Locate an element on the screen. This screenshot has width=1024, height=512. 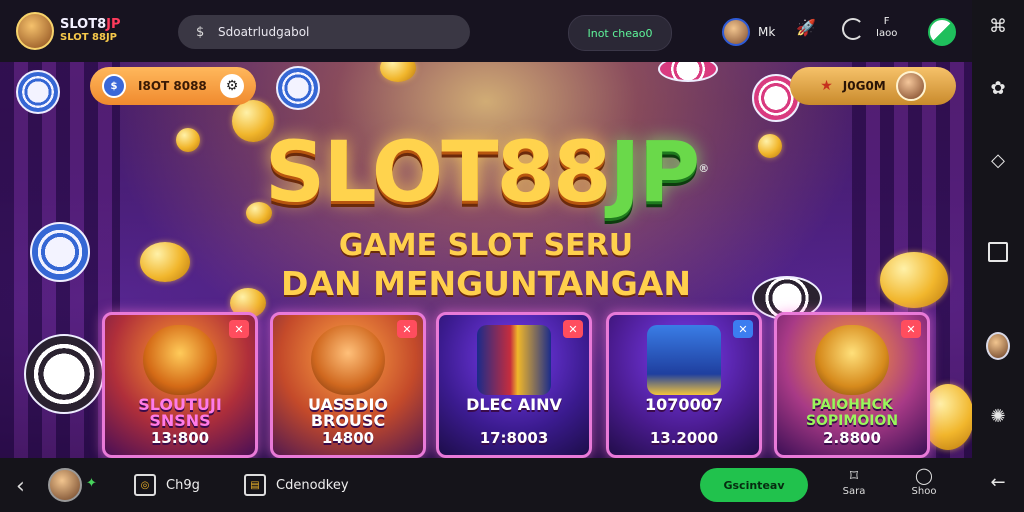
game-card: ✕ 1070007 13.2000 is located at coordinates (684, 385).